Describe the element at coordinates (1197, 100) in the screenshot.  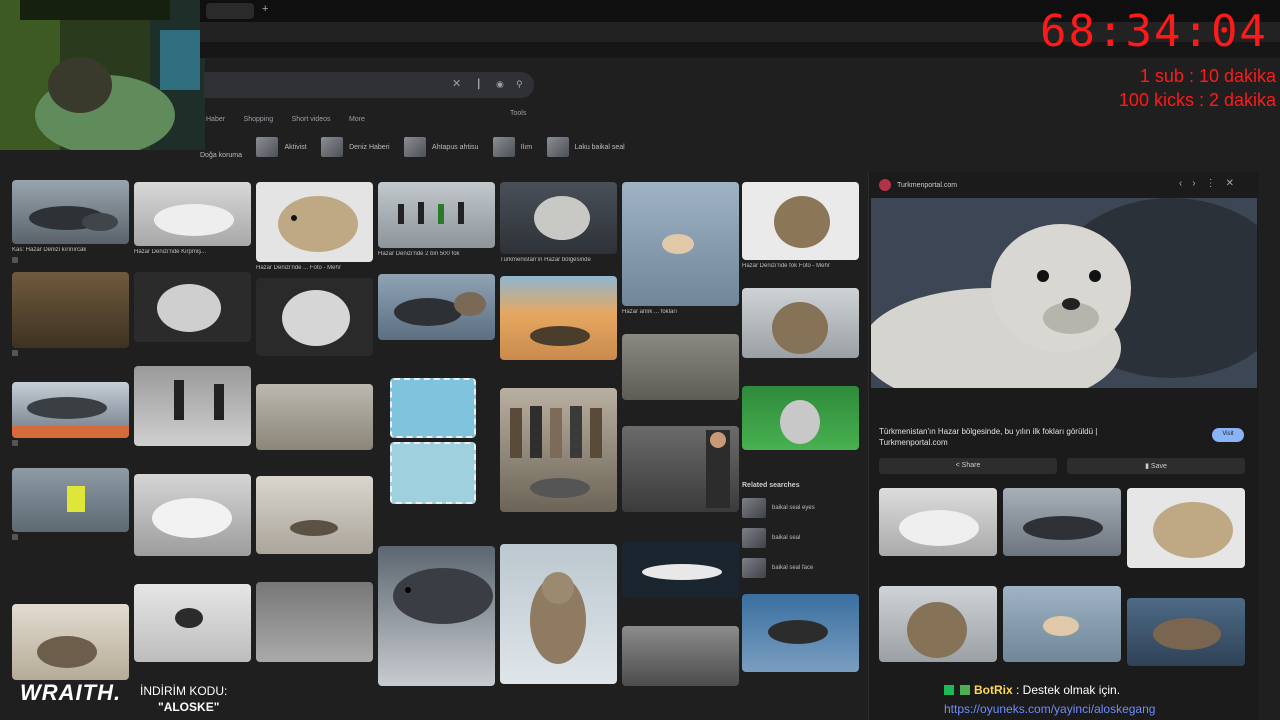
I see `timer-rule: 100 kicks : 2 dakika` at that location.